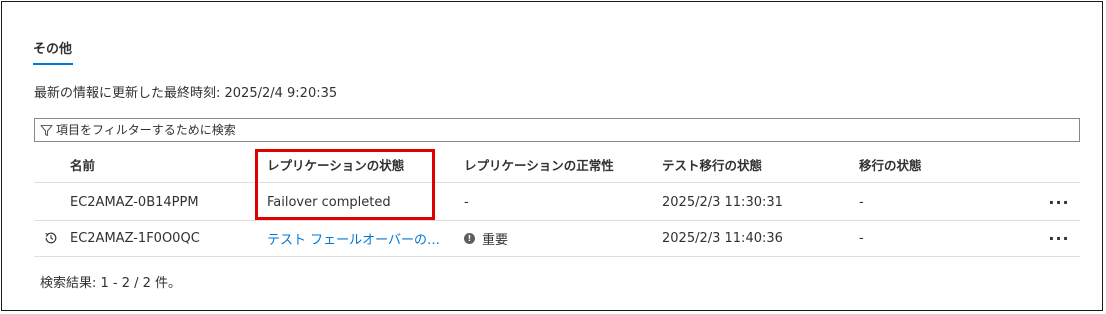  What do you see at coordinates (165, 164) in the screenshot?
I see `column-header-name: 名前` at bounding box center [165, 164].